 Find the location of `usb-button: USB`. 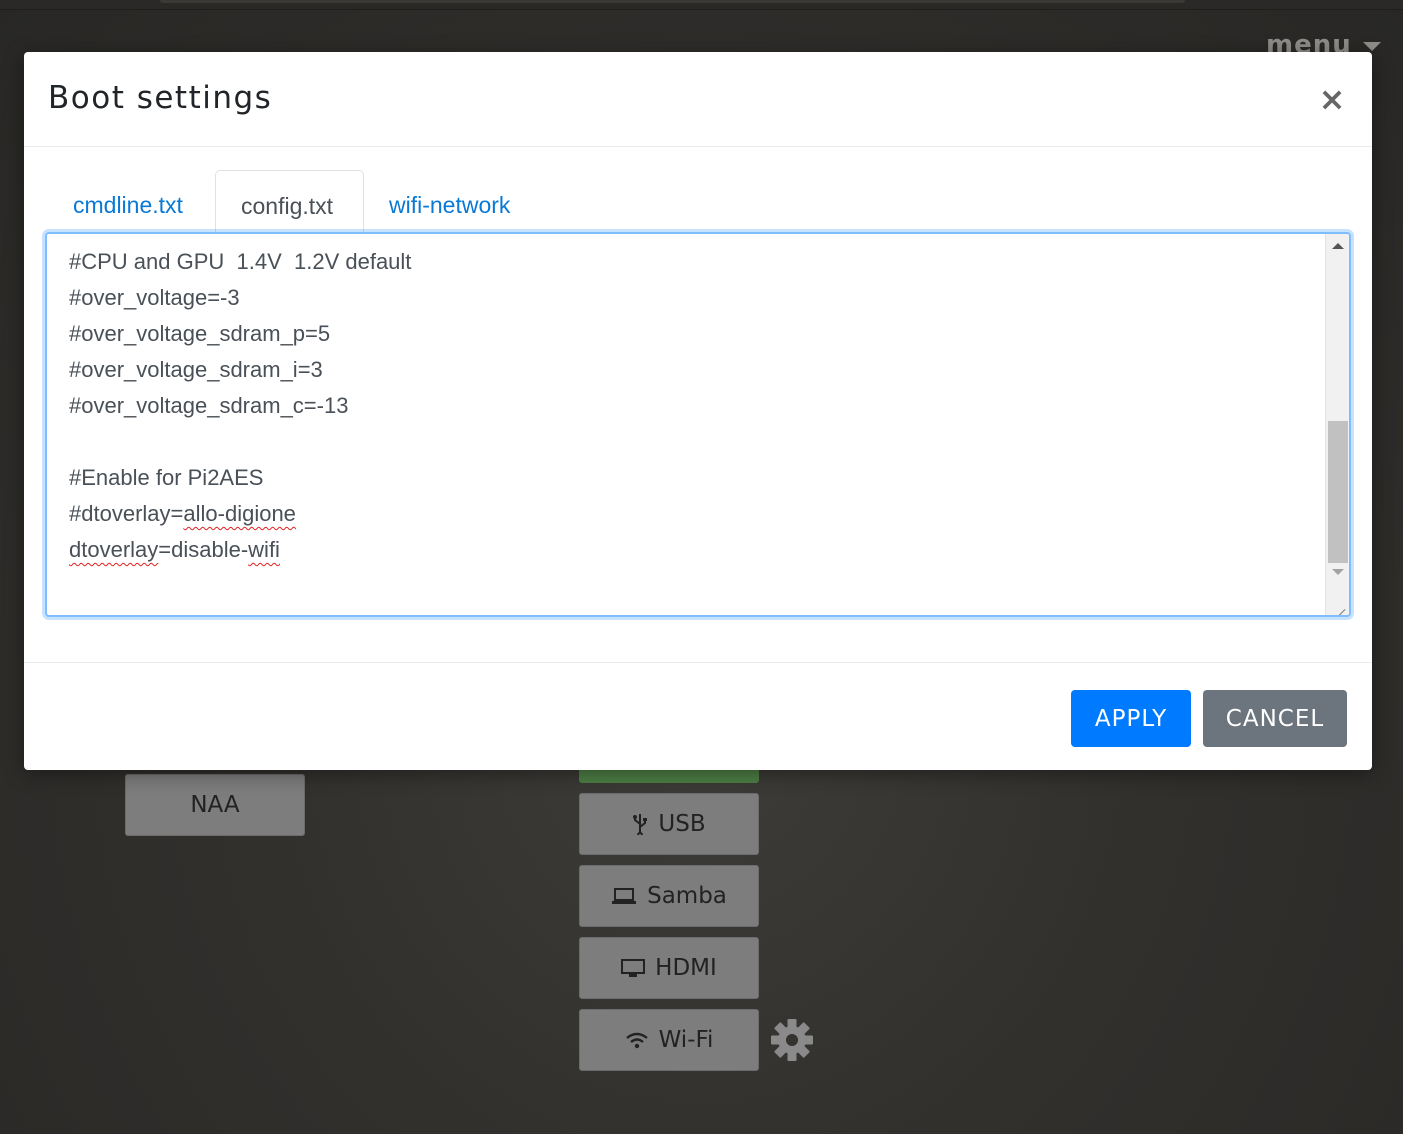

usb-button: USB is located at coordinates (669, 824).